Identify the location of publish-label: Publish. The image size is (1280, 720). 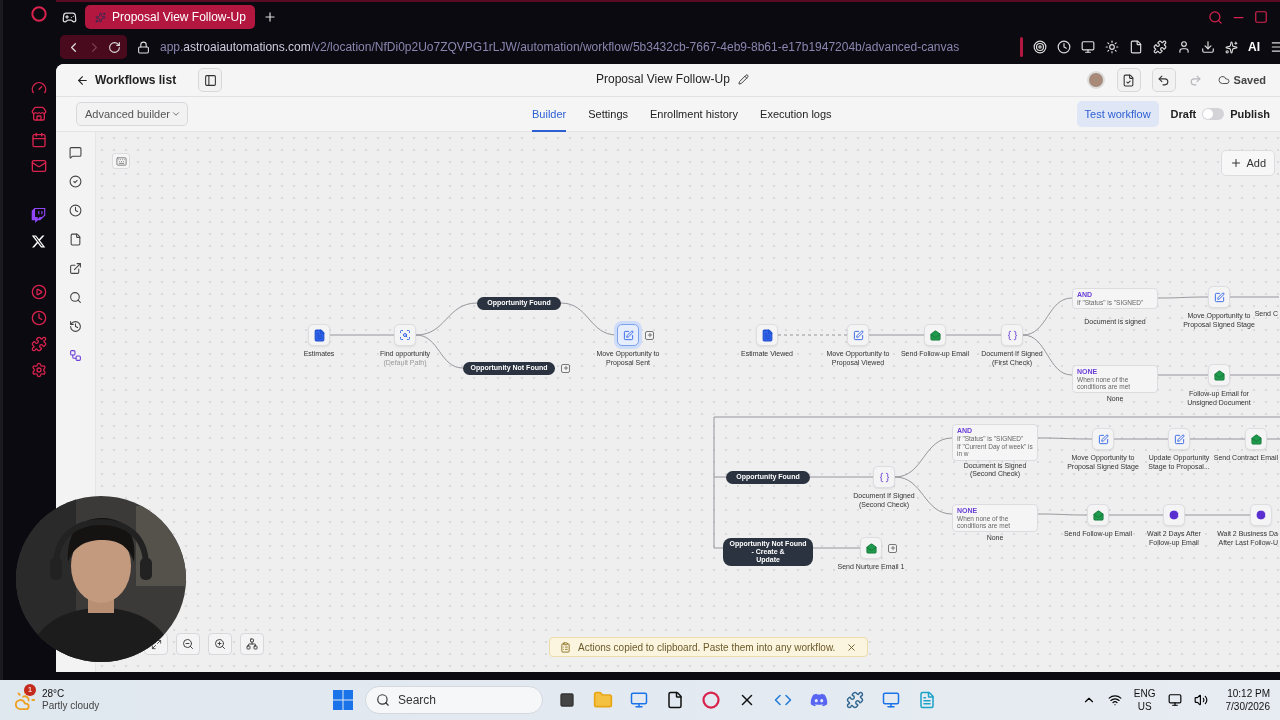
(1250, 114).